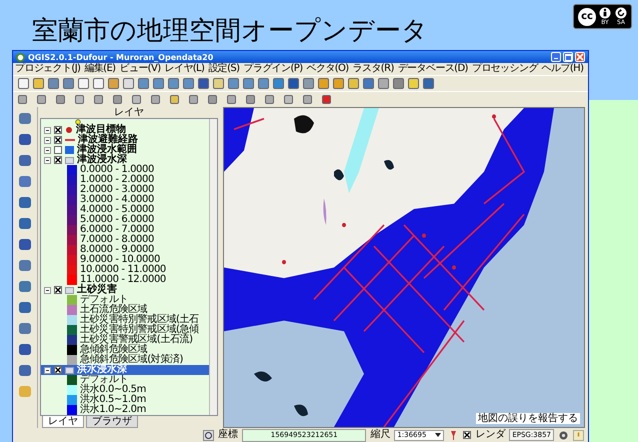 Image resolution: width=638 pixels, height=442 pixels. I want to click on close-icon, so click(580, 57).